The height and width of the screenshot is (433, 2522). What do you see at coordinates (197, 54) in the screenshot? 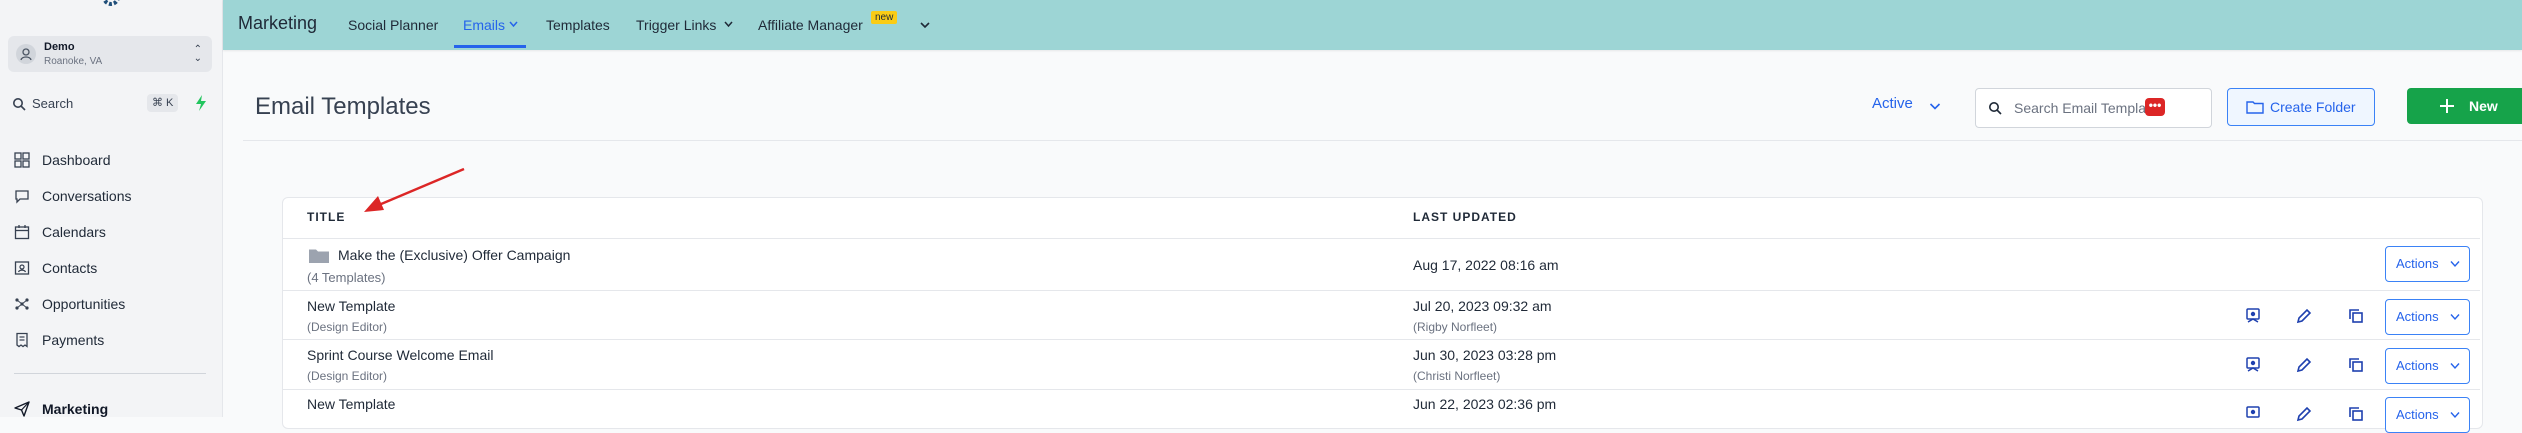
I see `chevron-up-down-icon: ⌃ ⌄` at bounding box center [197, 54].